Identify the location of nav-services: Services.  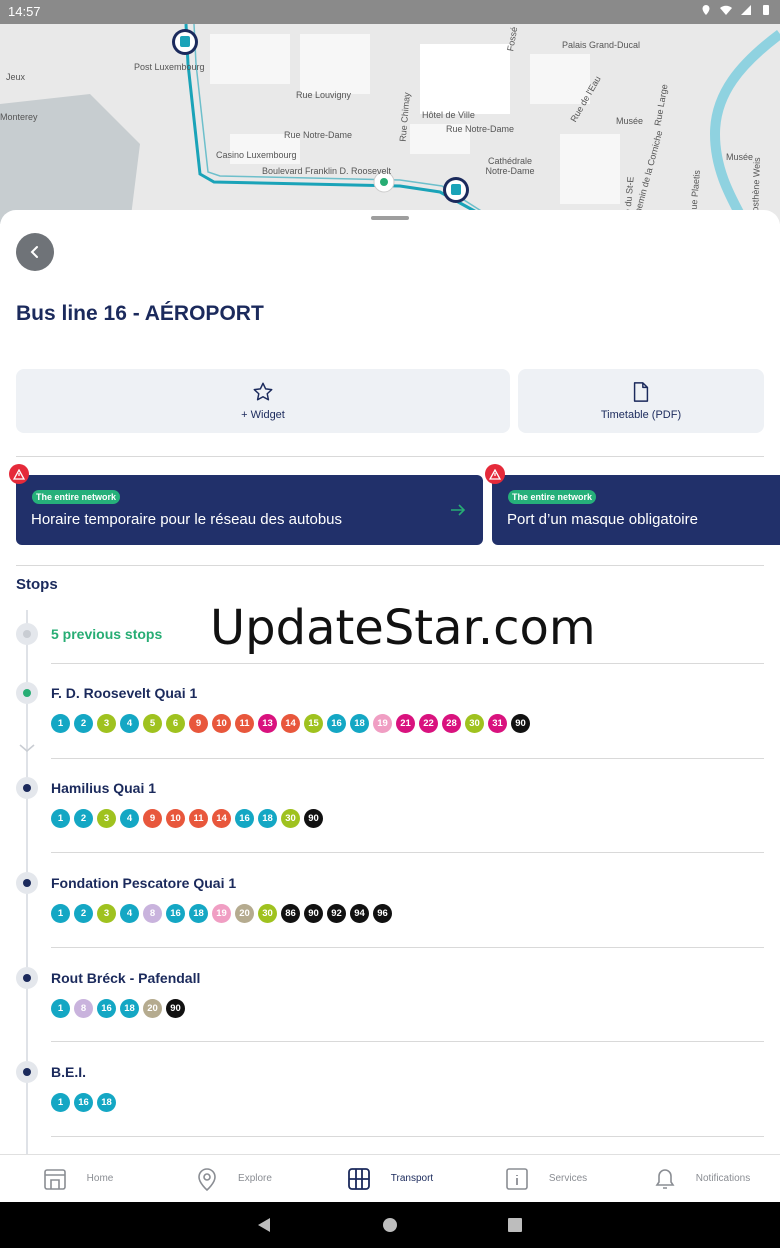
(546, 1178).